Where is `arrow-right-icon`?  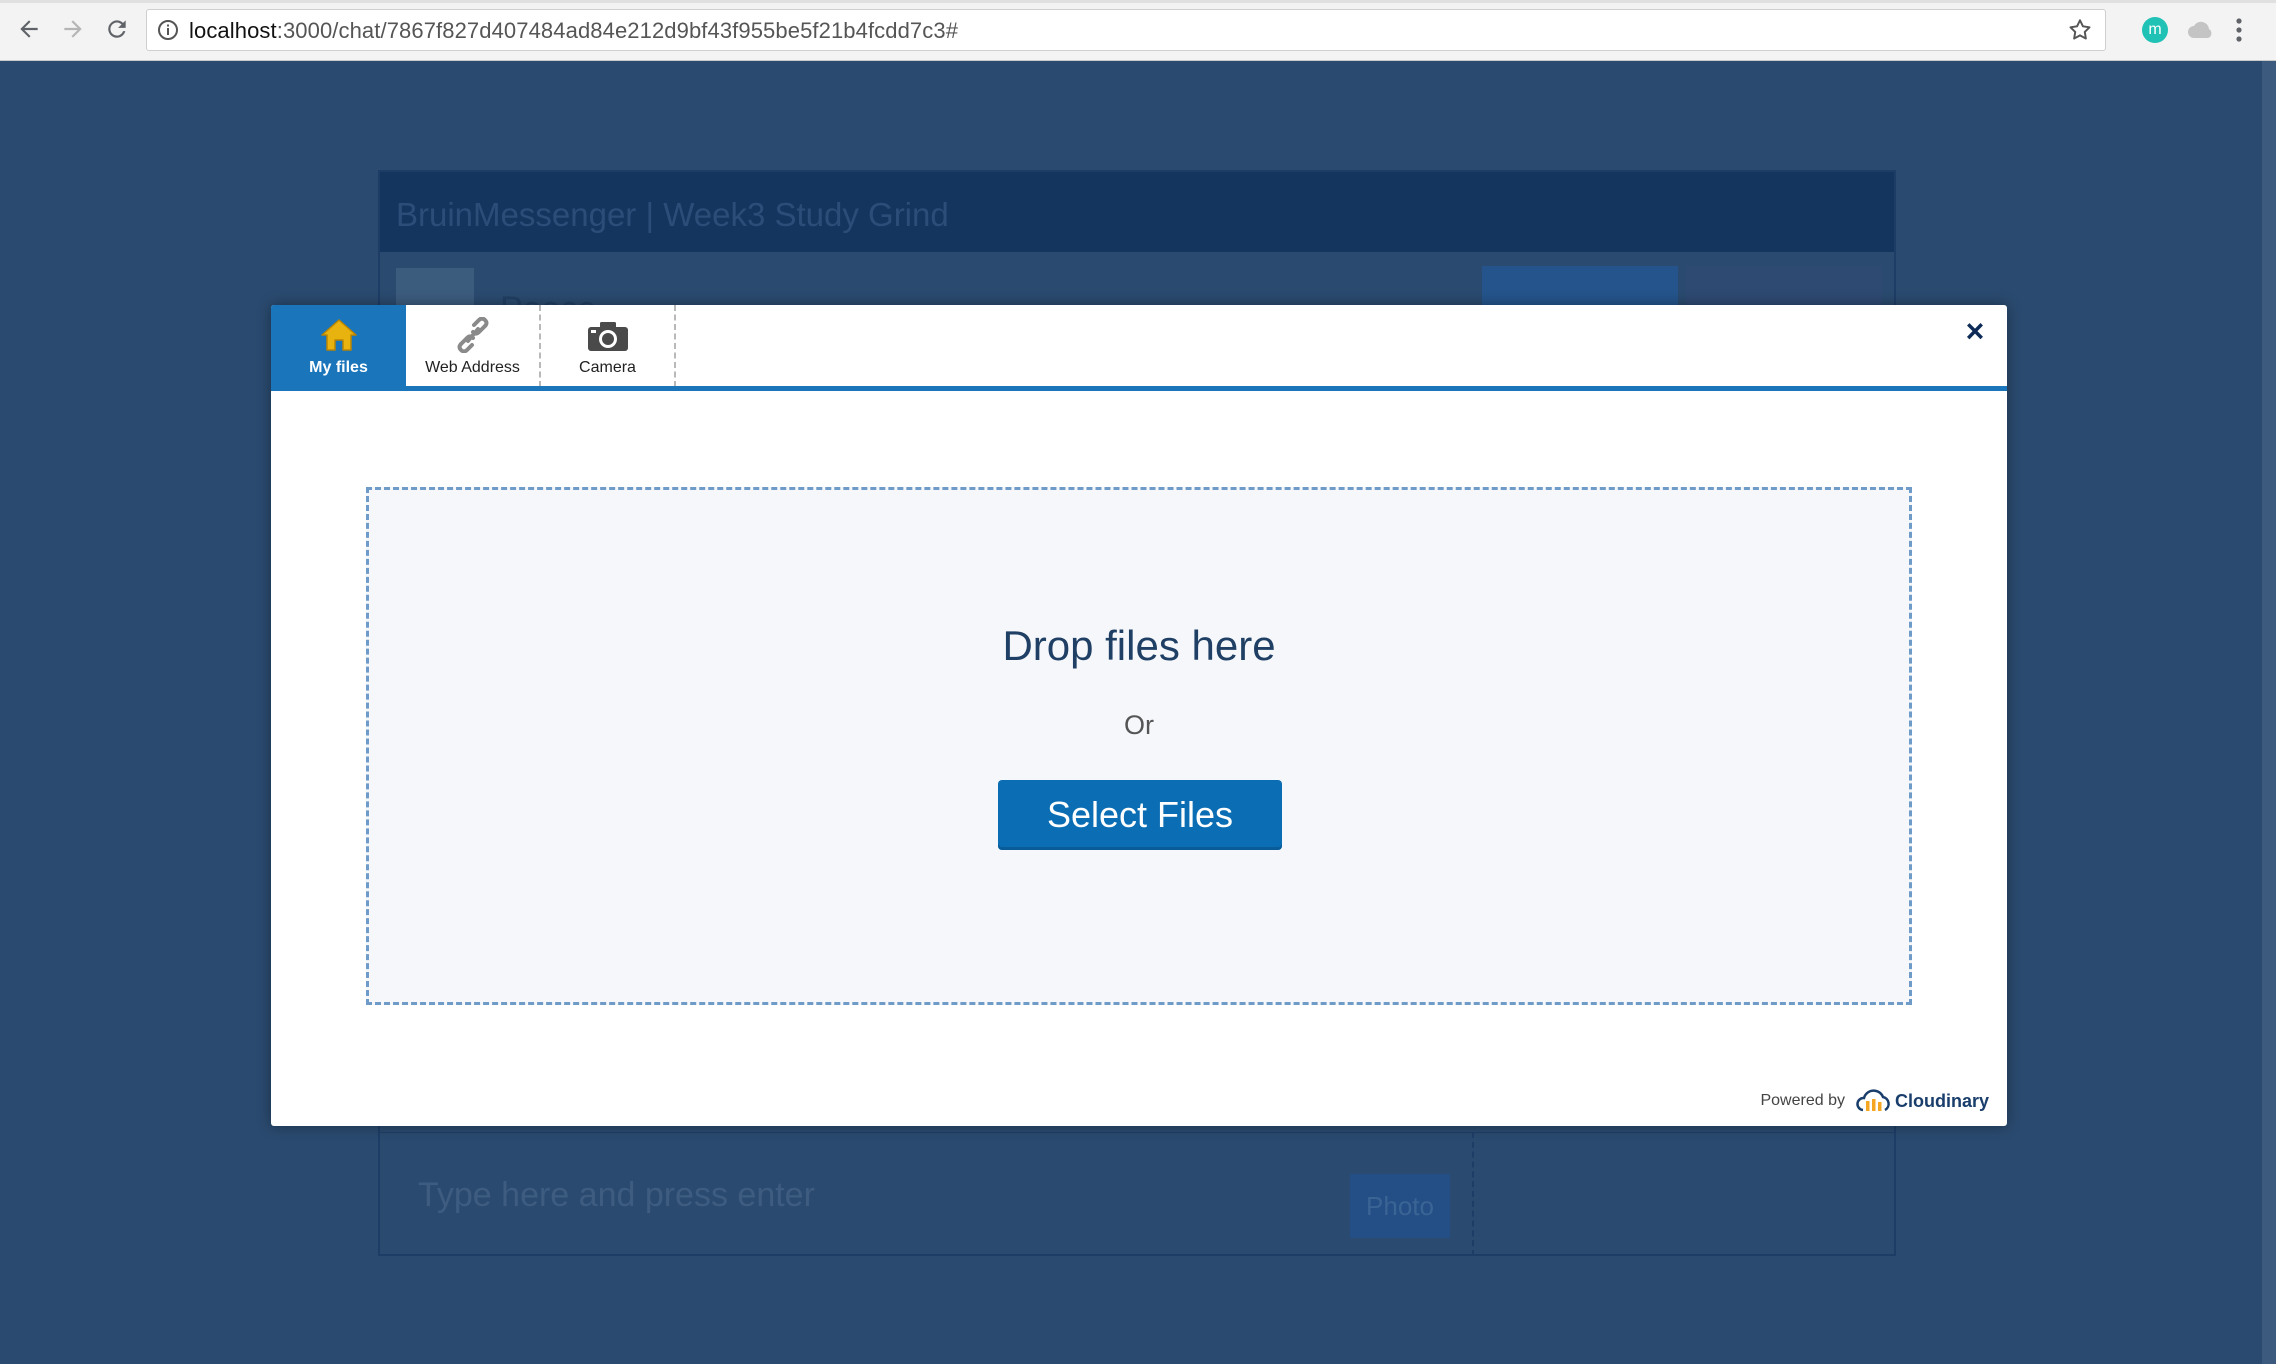 arrow-right-icon is located at coordinates (73, 29).